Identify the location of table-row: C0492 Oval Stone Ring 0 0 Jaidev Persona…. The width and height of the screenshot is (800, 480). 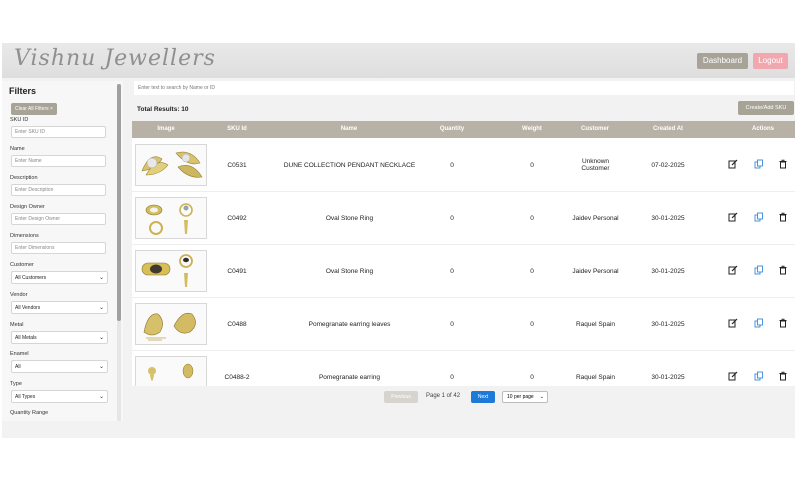
(463, 218).